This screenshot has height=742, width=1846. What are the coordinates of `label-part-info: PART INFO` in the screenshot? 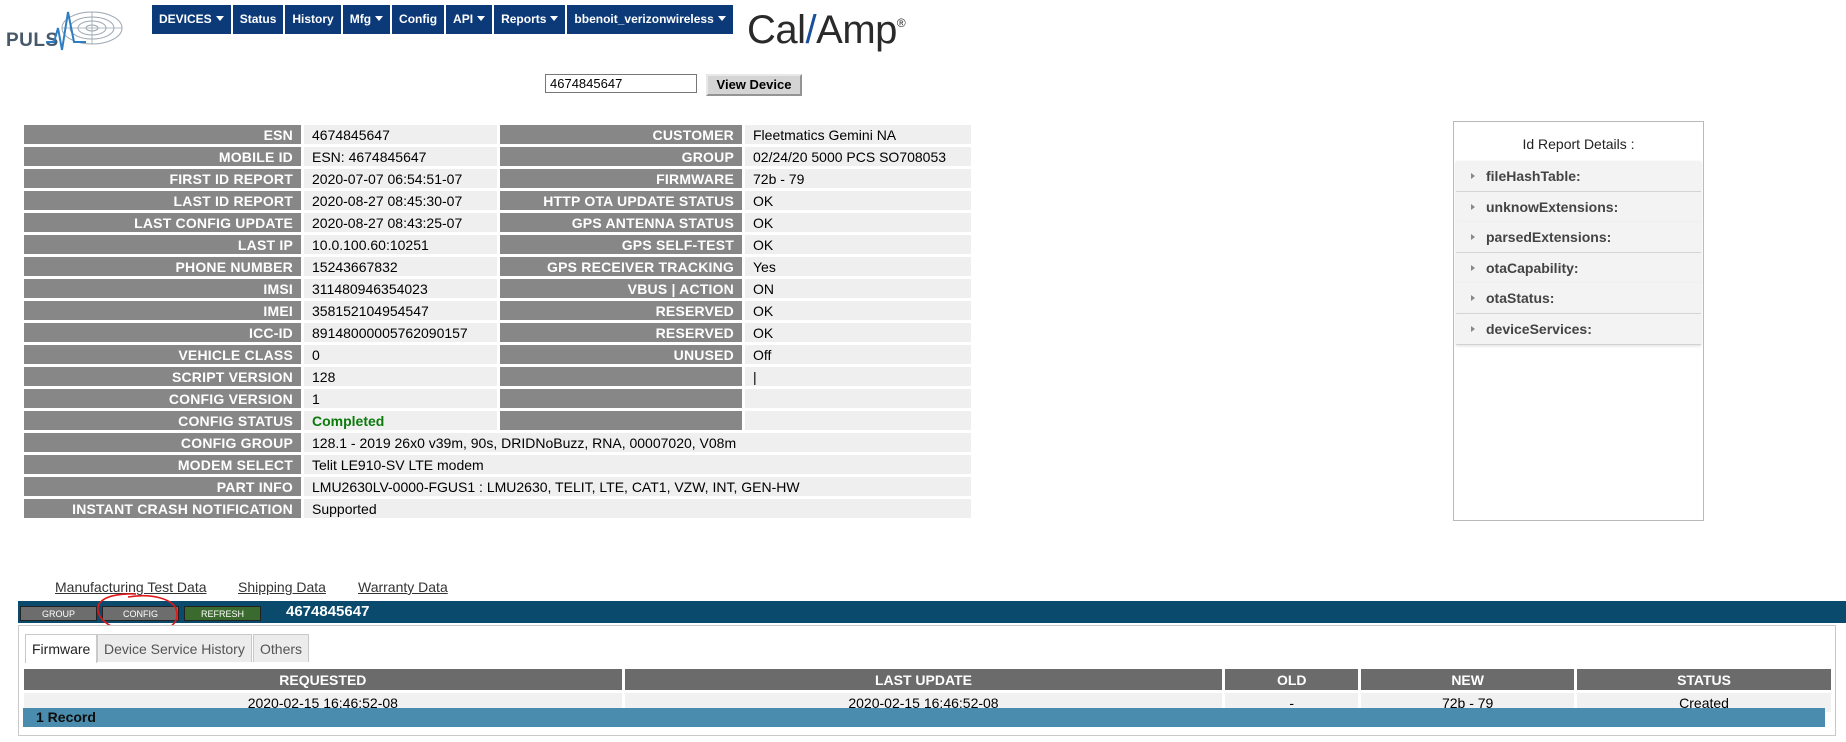 It's located at (162, 486).